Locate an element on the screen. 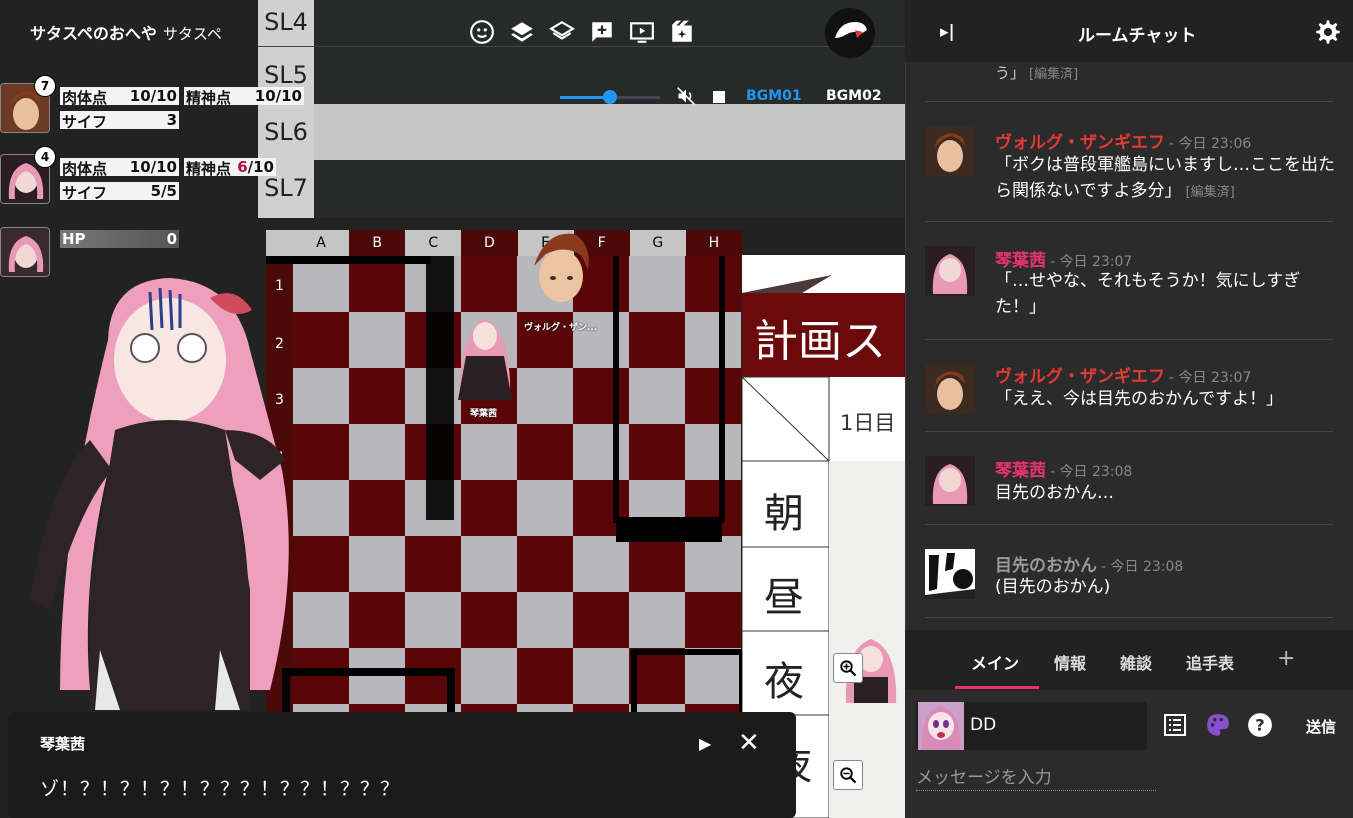 This screenshot has height=818, width=1353. dialog-close-icon: ✕ is located at coordinates (749, 743).